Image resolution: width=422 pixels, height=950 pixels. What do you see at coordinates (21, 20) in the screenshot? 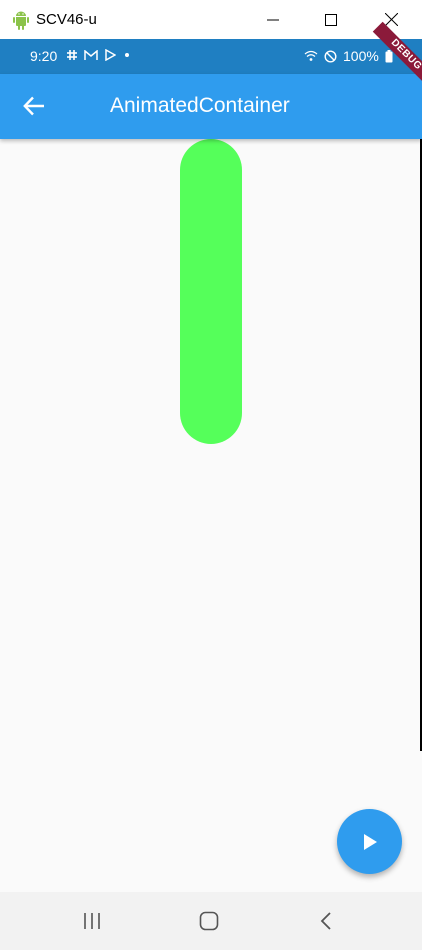
I see `android-icon` at bounding box center [21, 20].